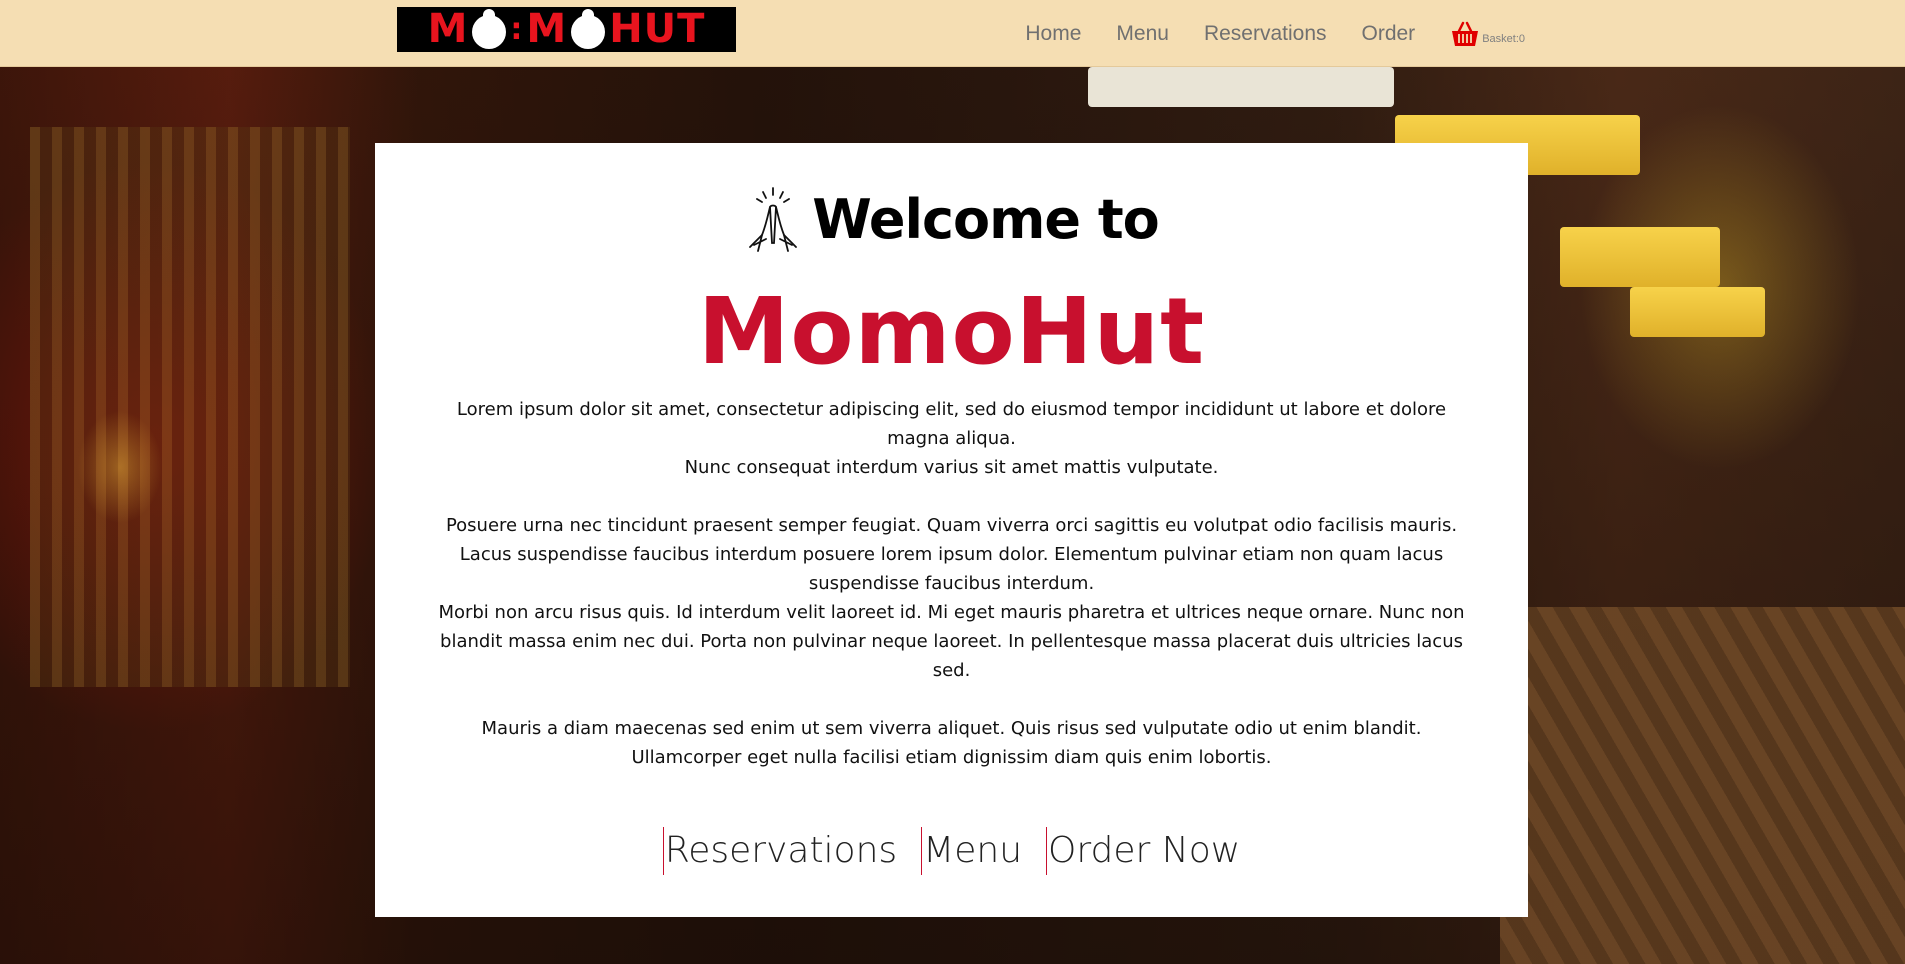  Describe the element at coordinates (985, 219) in the screenshot. I see `welcome-text: Welcome to` at that location.